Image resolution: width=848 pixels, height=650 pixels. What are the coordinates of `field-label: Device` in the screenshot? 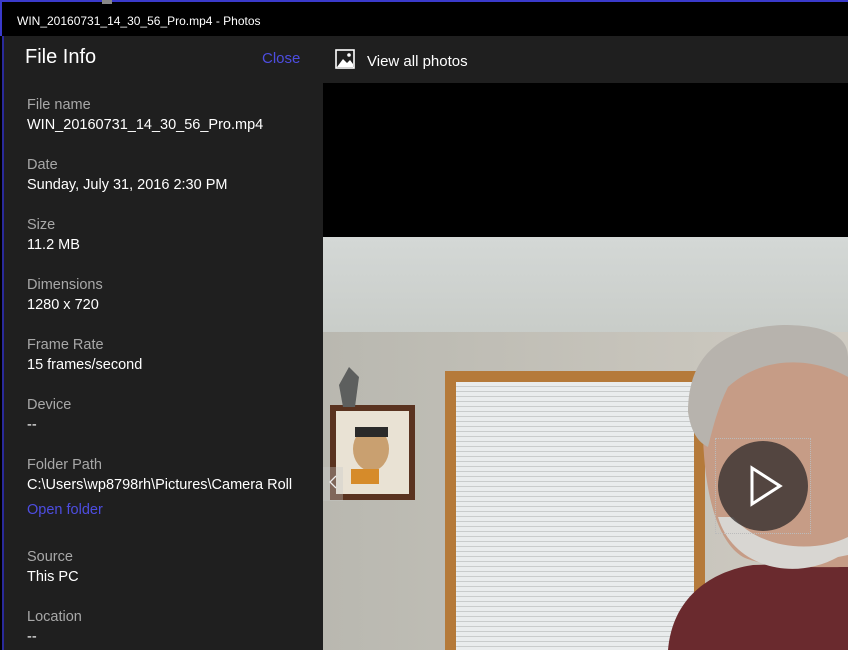 It's located at (49, 405).